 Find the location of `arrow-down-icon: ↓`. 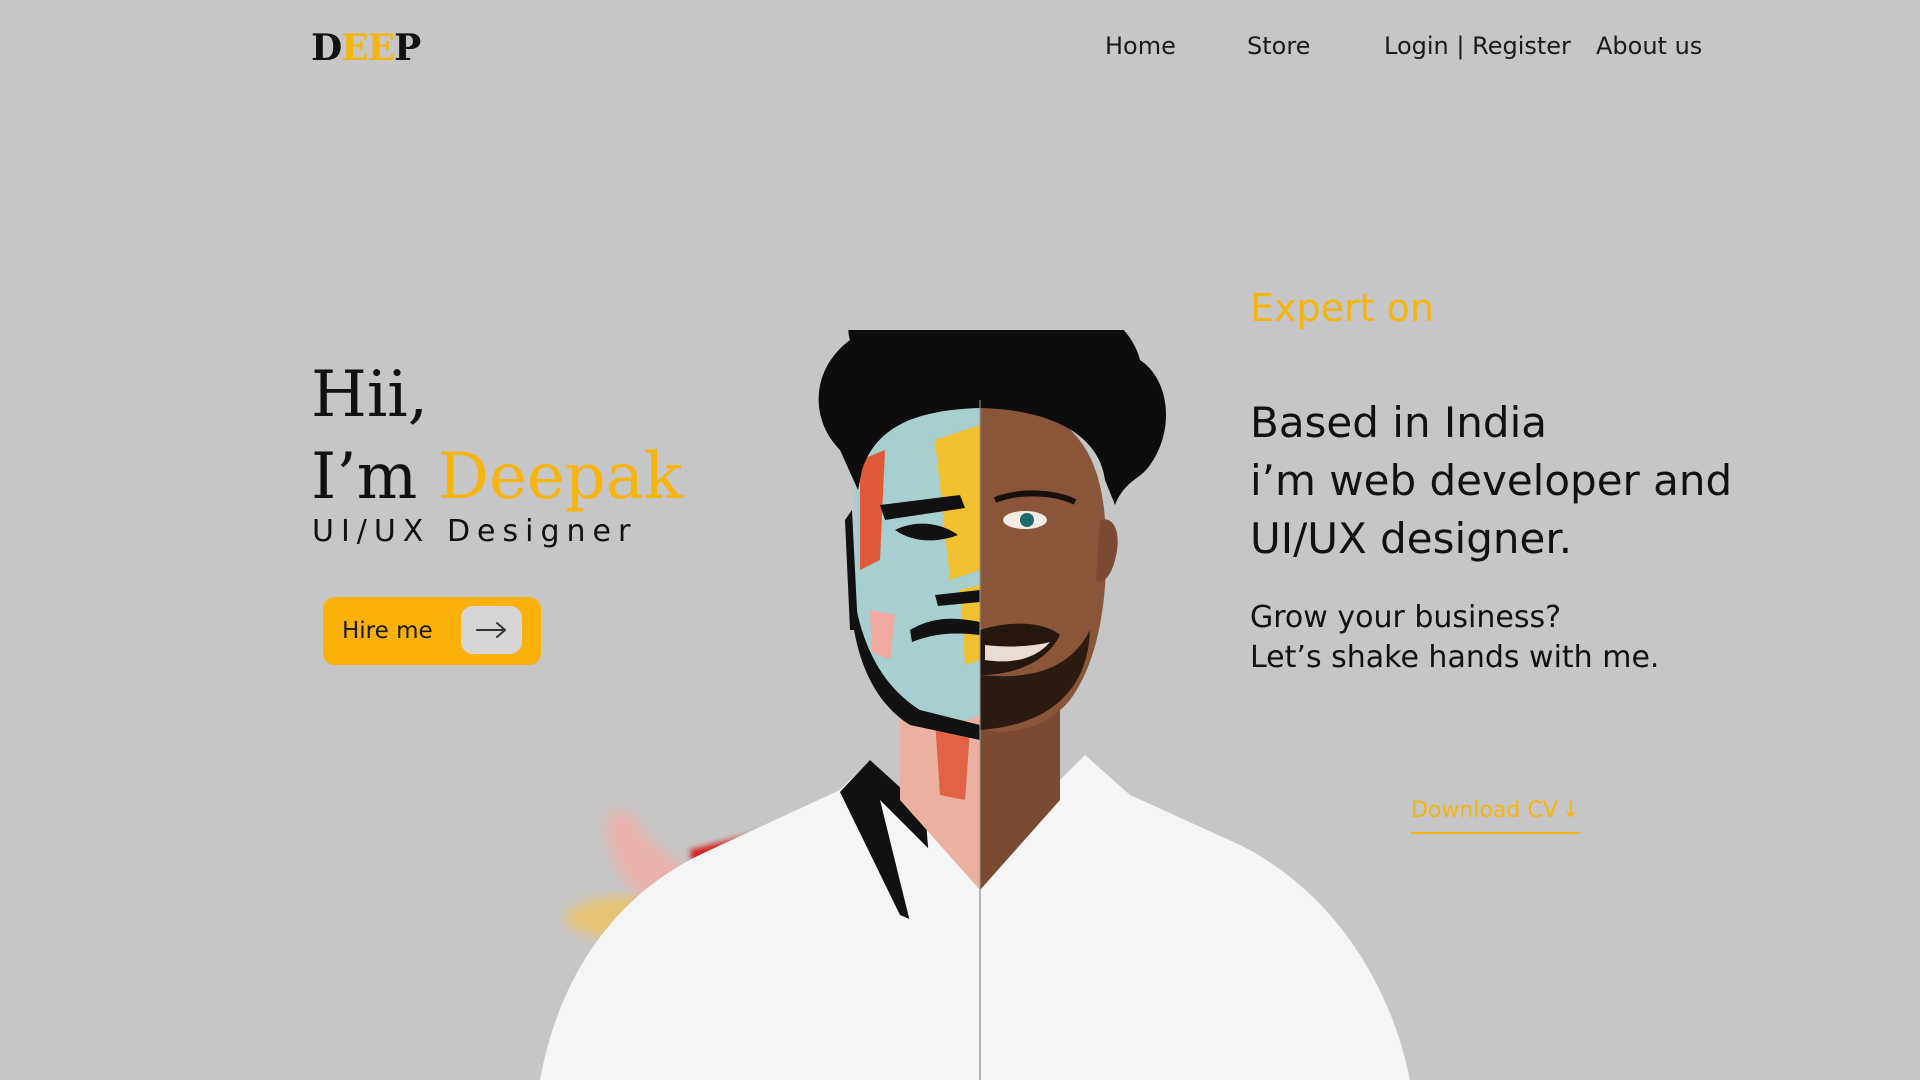

arrow-down-icon: ↓ is located at coordinates (1571, 810).